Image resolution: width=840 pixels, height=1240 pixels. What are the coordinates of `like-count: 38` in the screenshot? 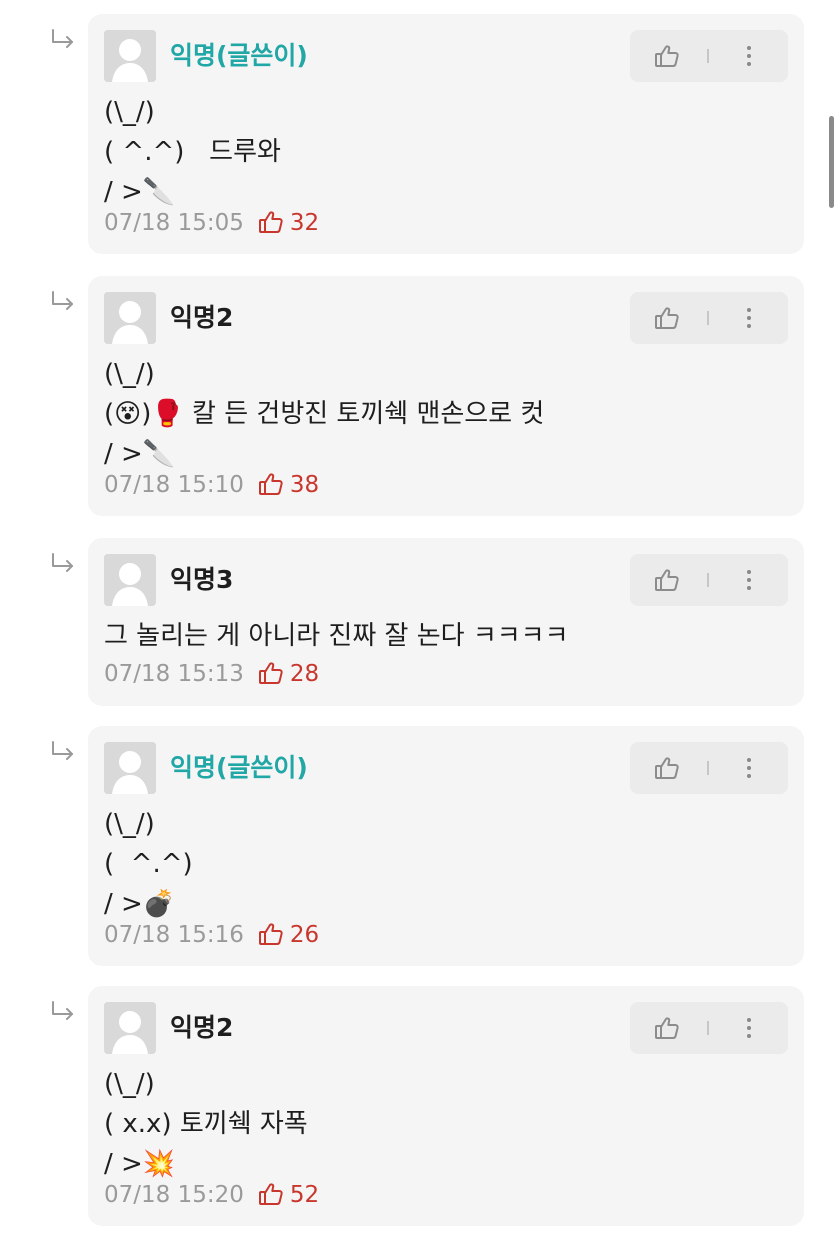 It's located at (304, 485).